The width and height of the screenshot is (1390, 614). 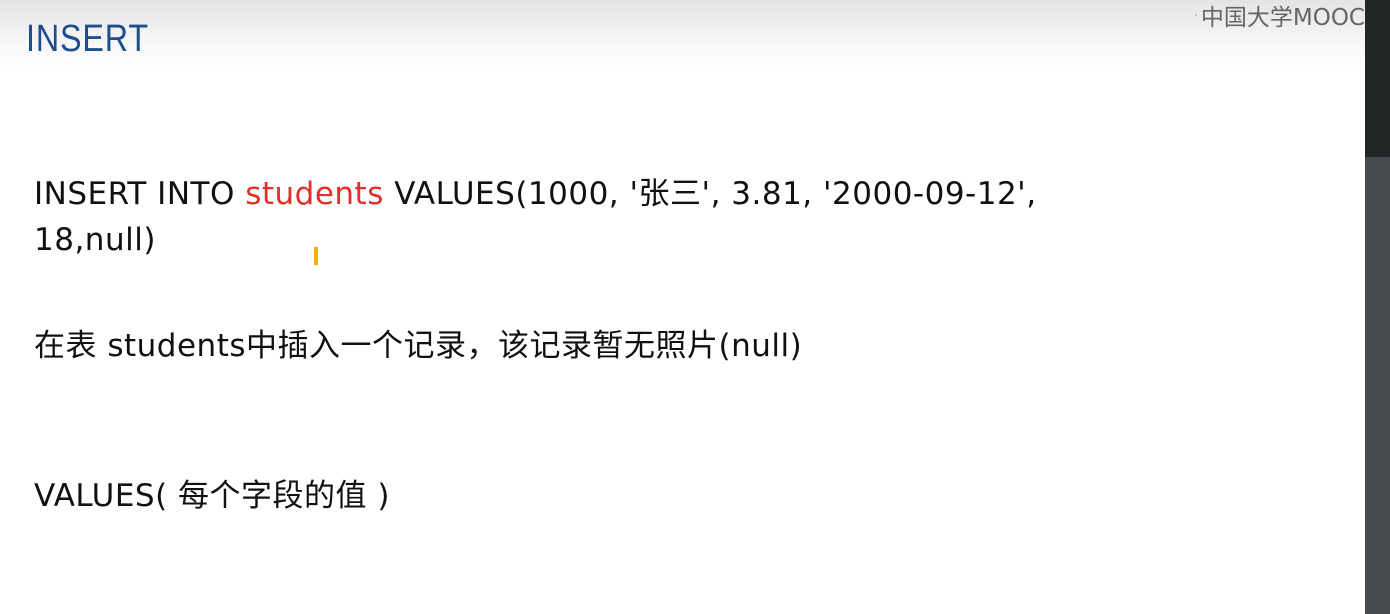 I want to click on side-panel-top, so click(x=1377, y=78).